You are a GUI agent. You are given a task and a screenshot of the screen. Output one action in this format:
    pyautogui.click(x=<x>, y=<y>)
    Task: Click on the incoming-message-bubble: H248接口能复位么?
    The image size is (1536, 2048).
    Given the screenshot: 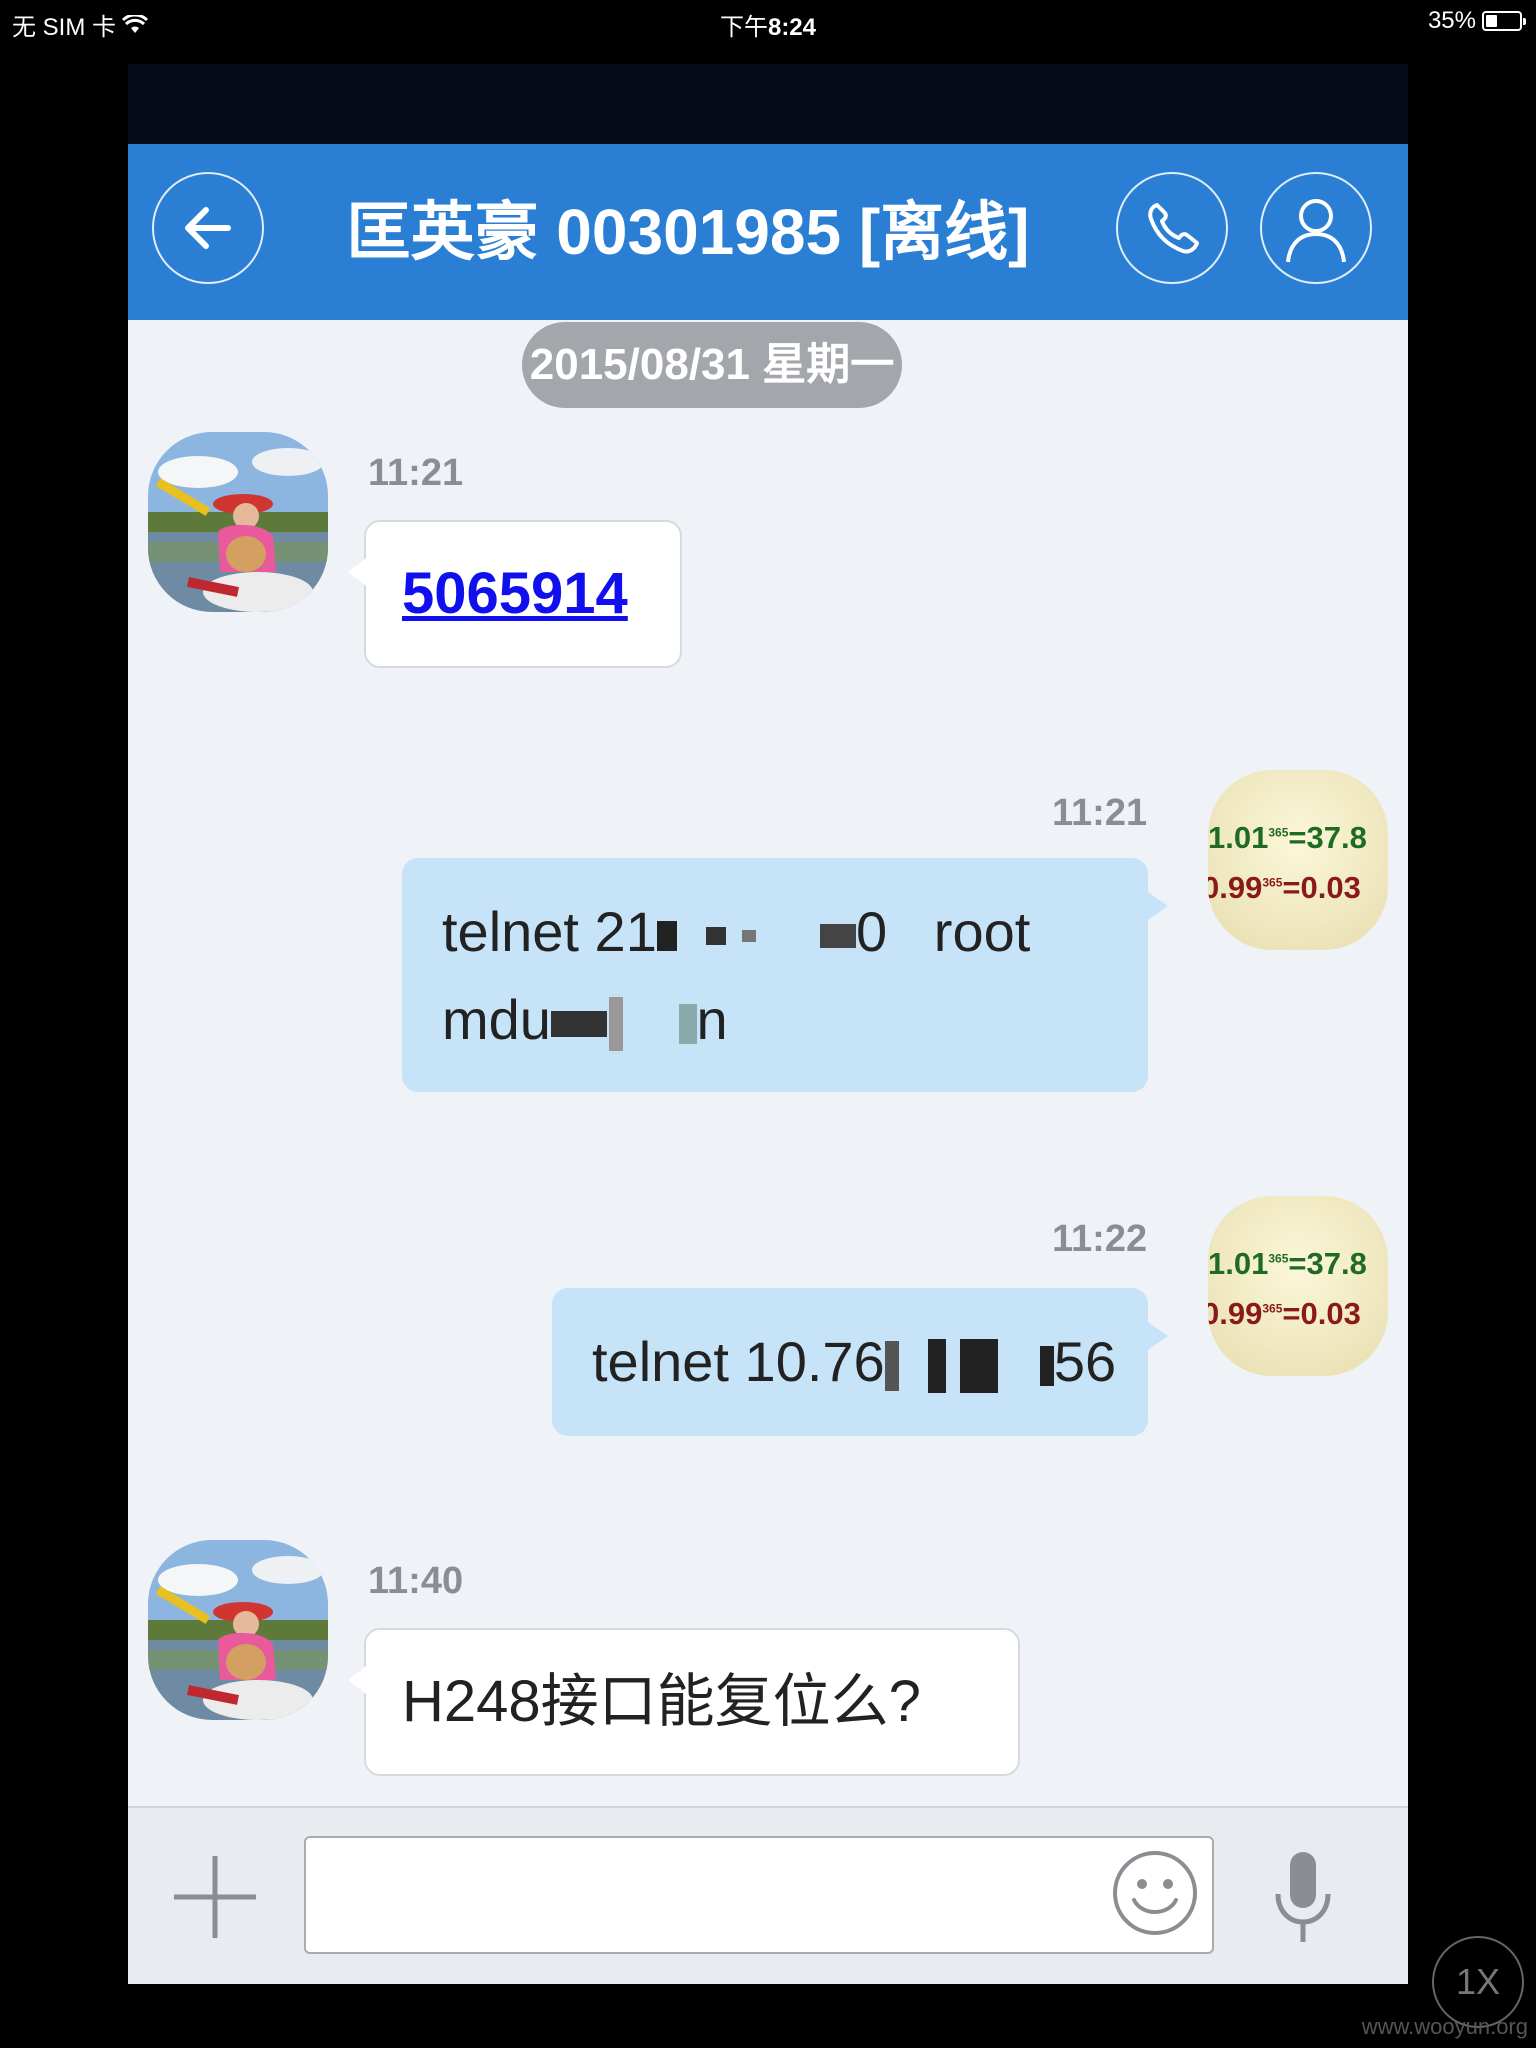 What is the action you would take?
    pyautogui.click(x=684, y=1702)
    